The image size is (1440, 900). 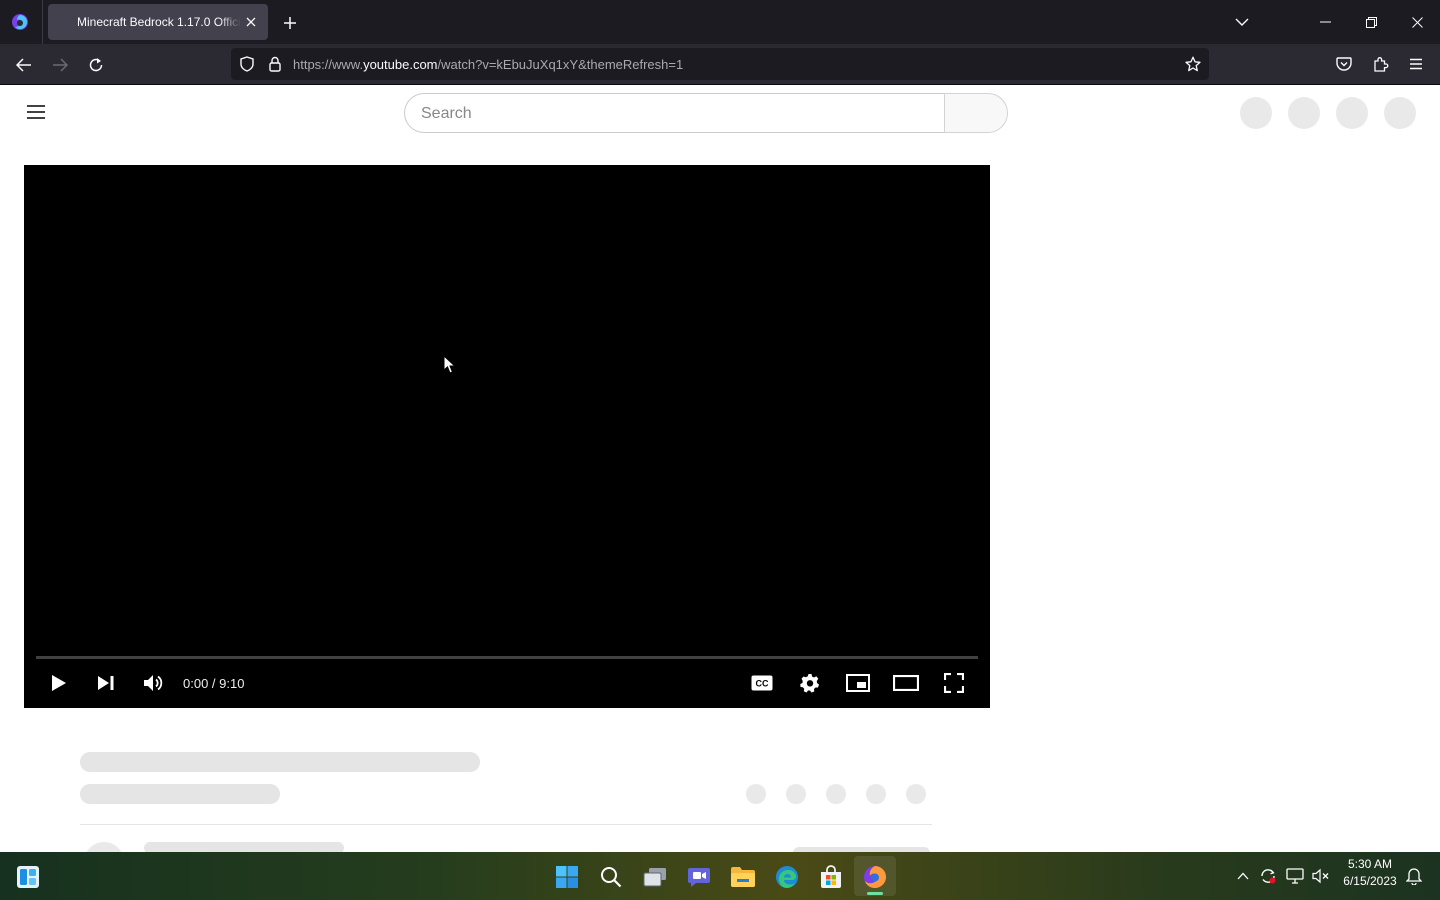 What do you see at coordinates (1295, 876) in the screenshot?
I see `network-icon` at bounding box center [1295, 876].